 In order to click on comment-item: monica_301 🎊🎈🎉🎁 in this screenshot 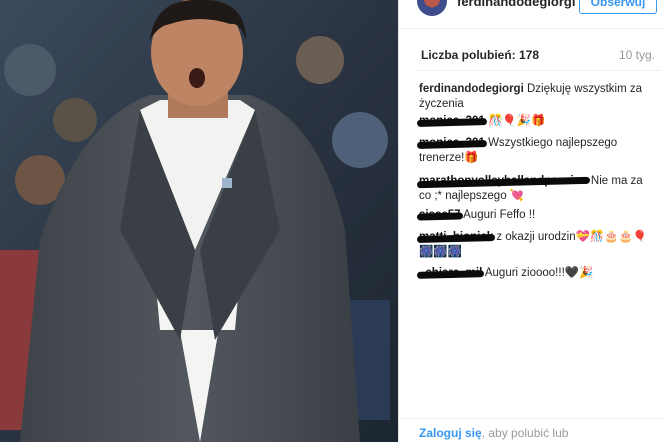, I will do `click(537, 121)`.